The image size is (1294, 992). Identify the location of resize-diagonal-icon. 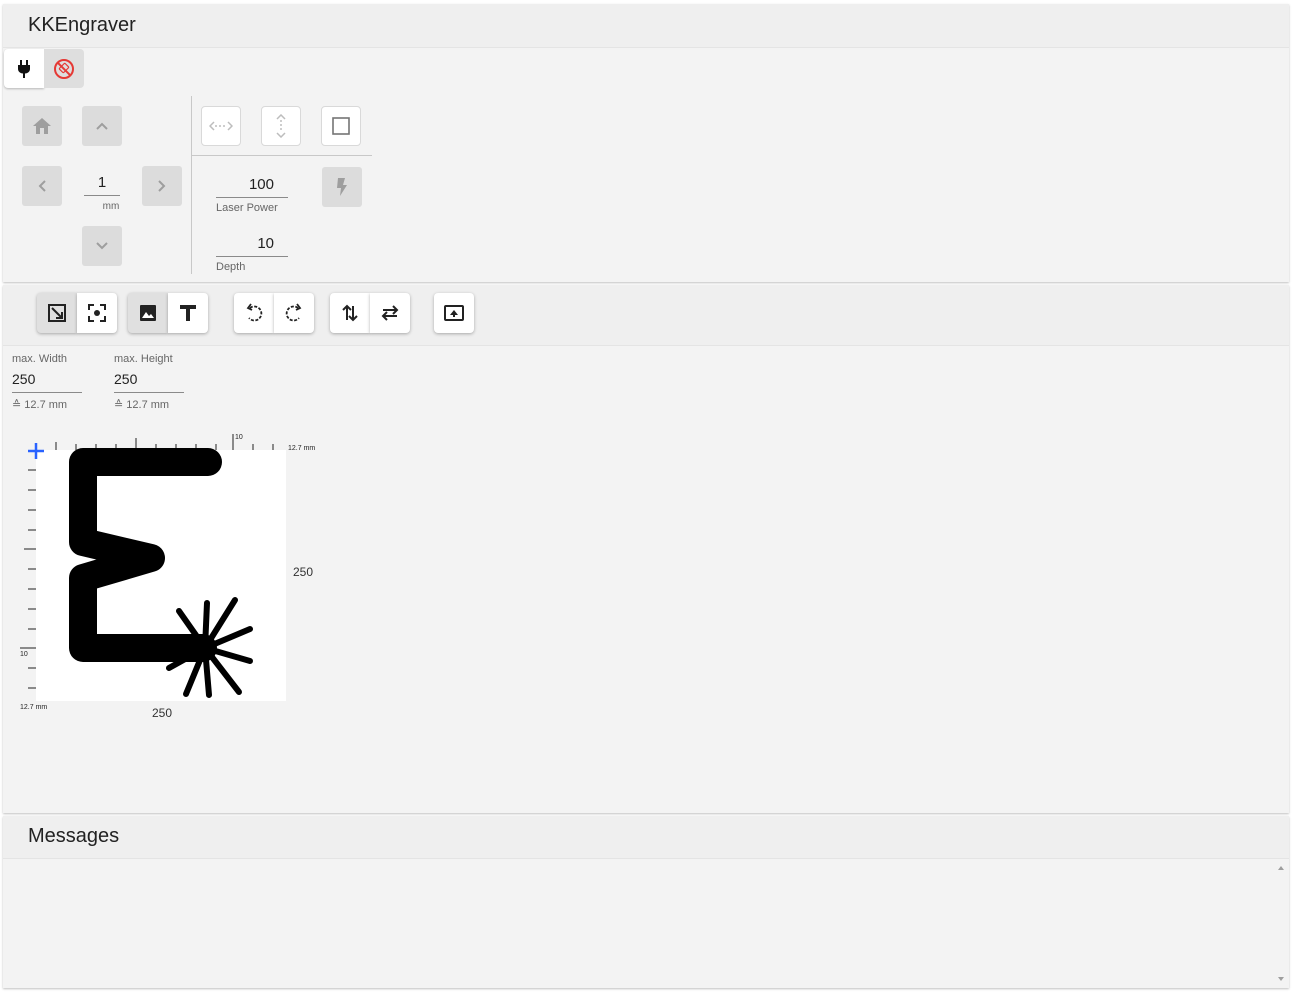
(57, 313).